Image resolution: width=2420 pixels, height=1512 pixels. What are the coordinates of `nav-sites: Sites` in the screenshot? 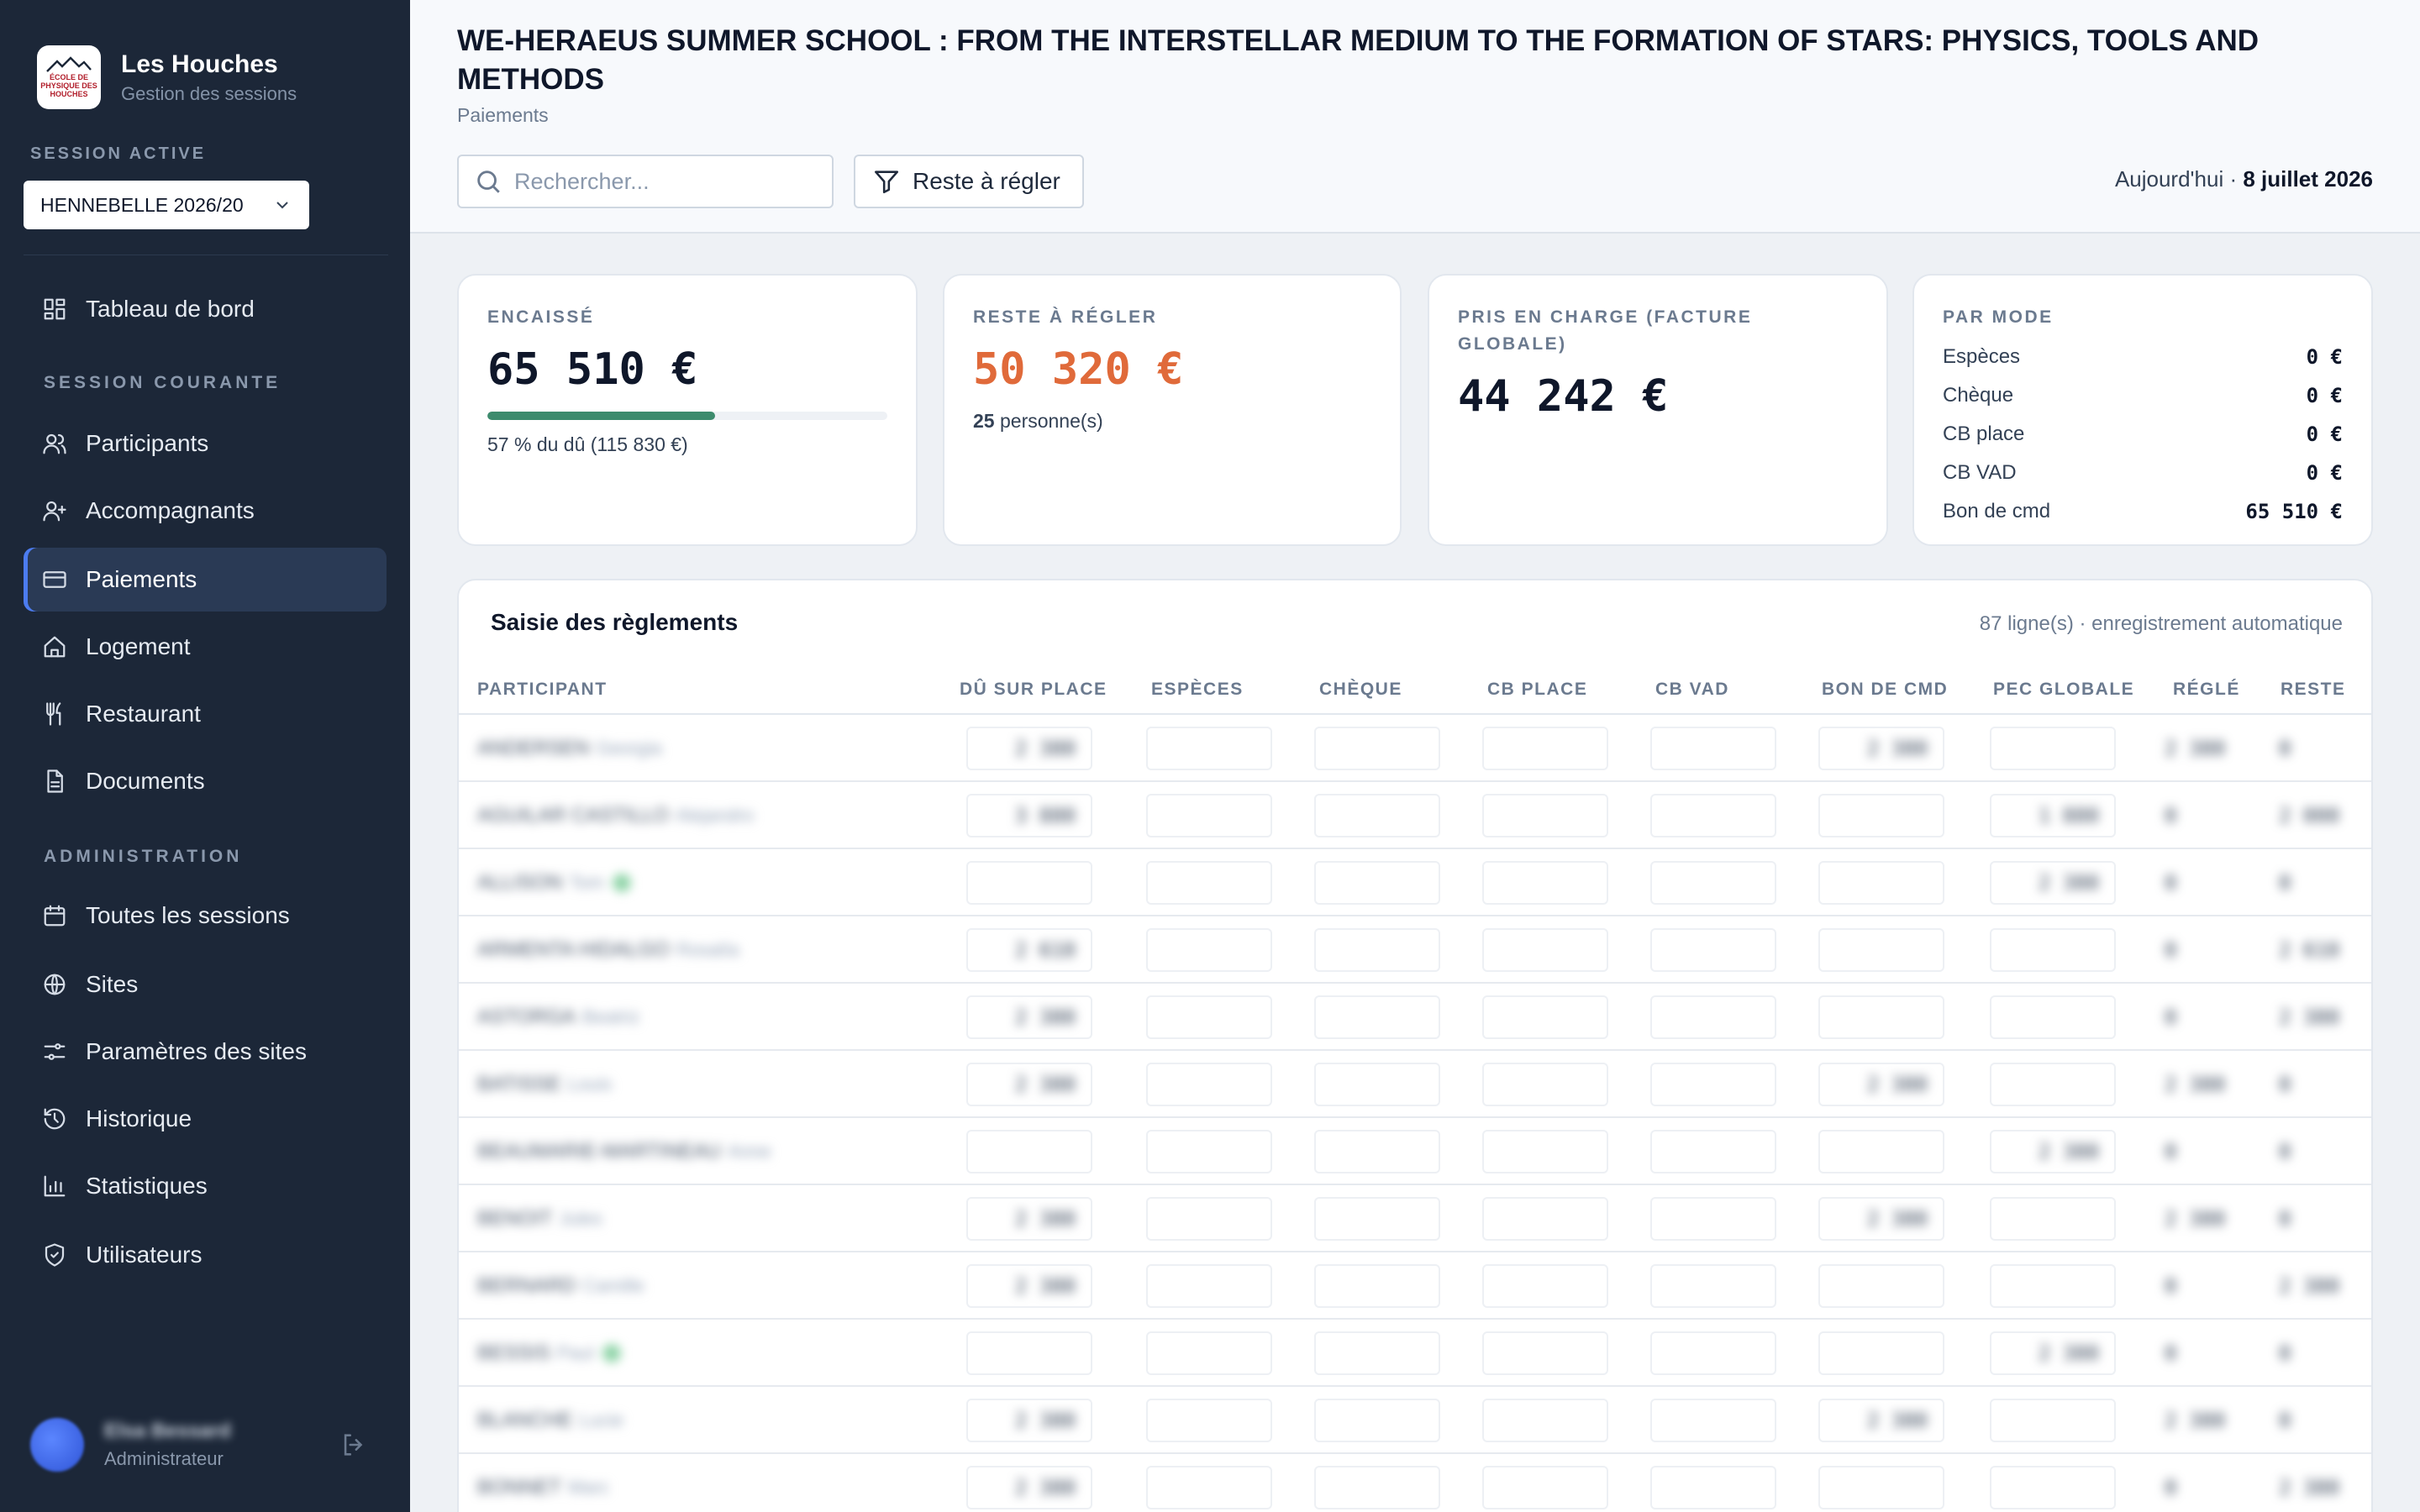 It's located at (206, 984).